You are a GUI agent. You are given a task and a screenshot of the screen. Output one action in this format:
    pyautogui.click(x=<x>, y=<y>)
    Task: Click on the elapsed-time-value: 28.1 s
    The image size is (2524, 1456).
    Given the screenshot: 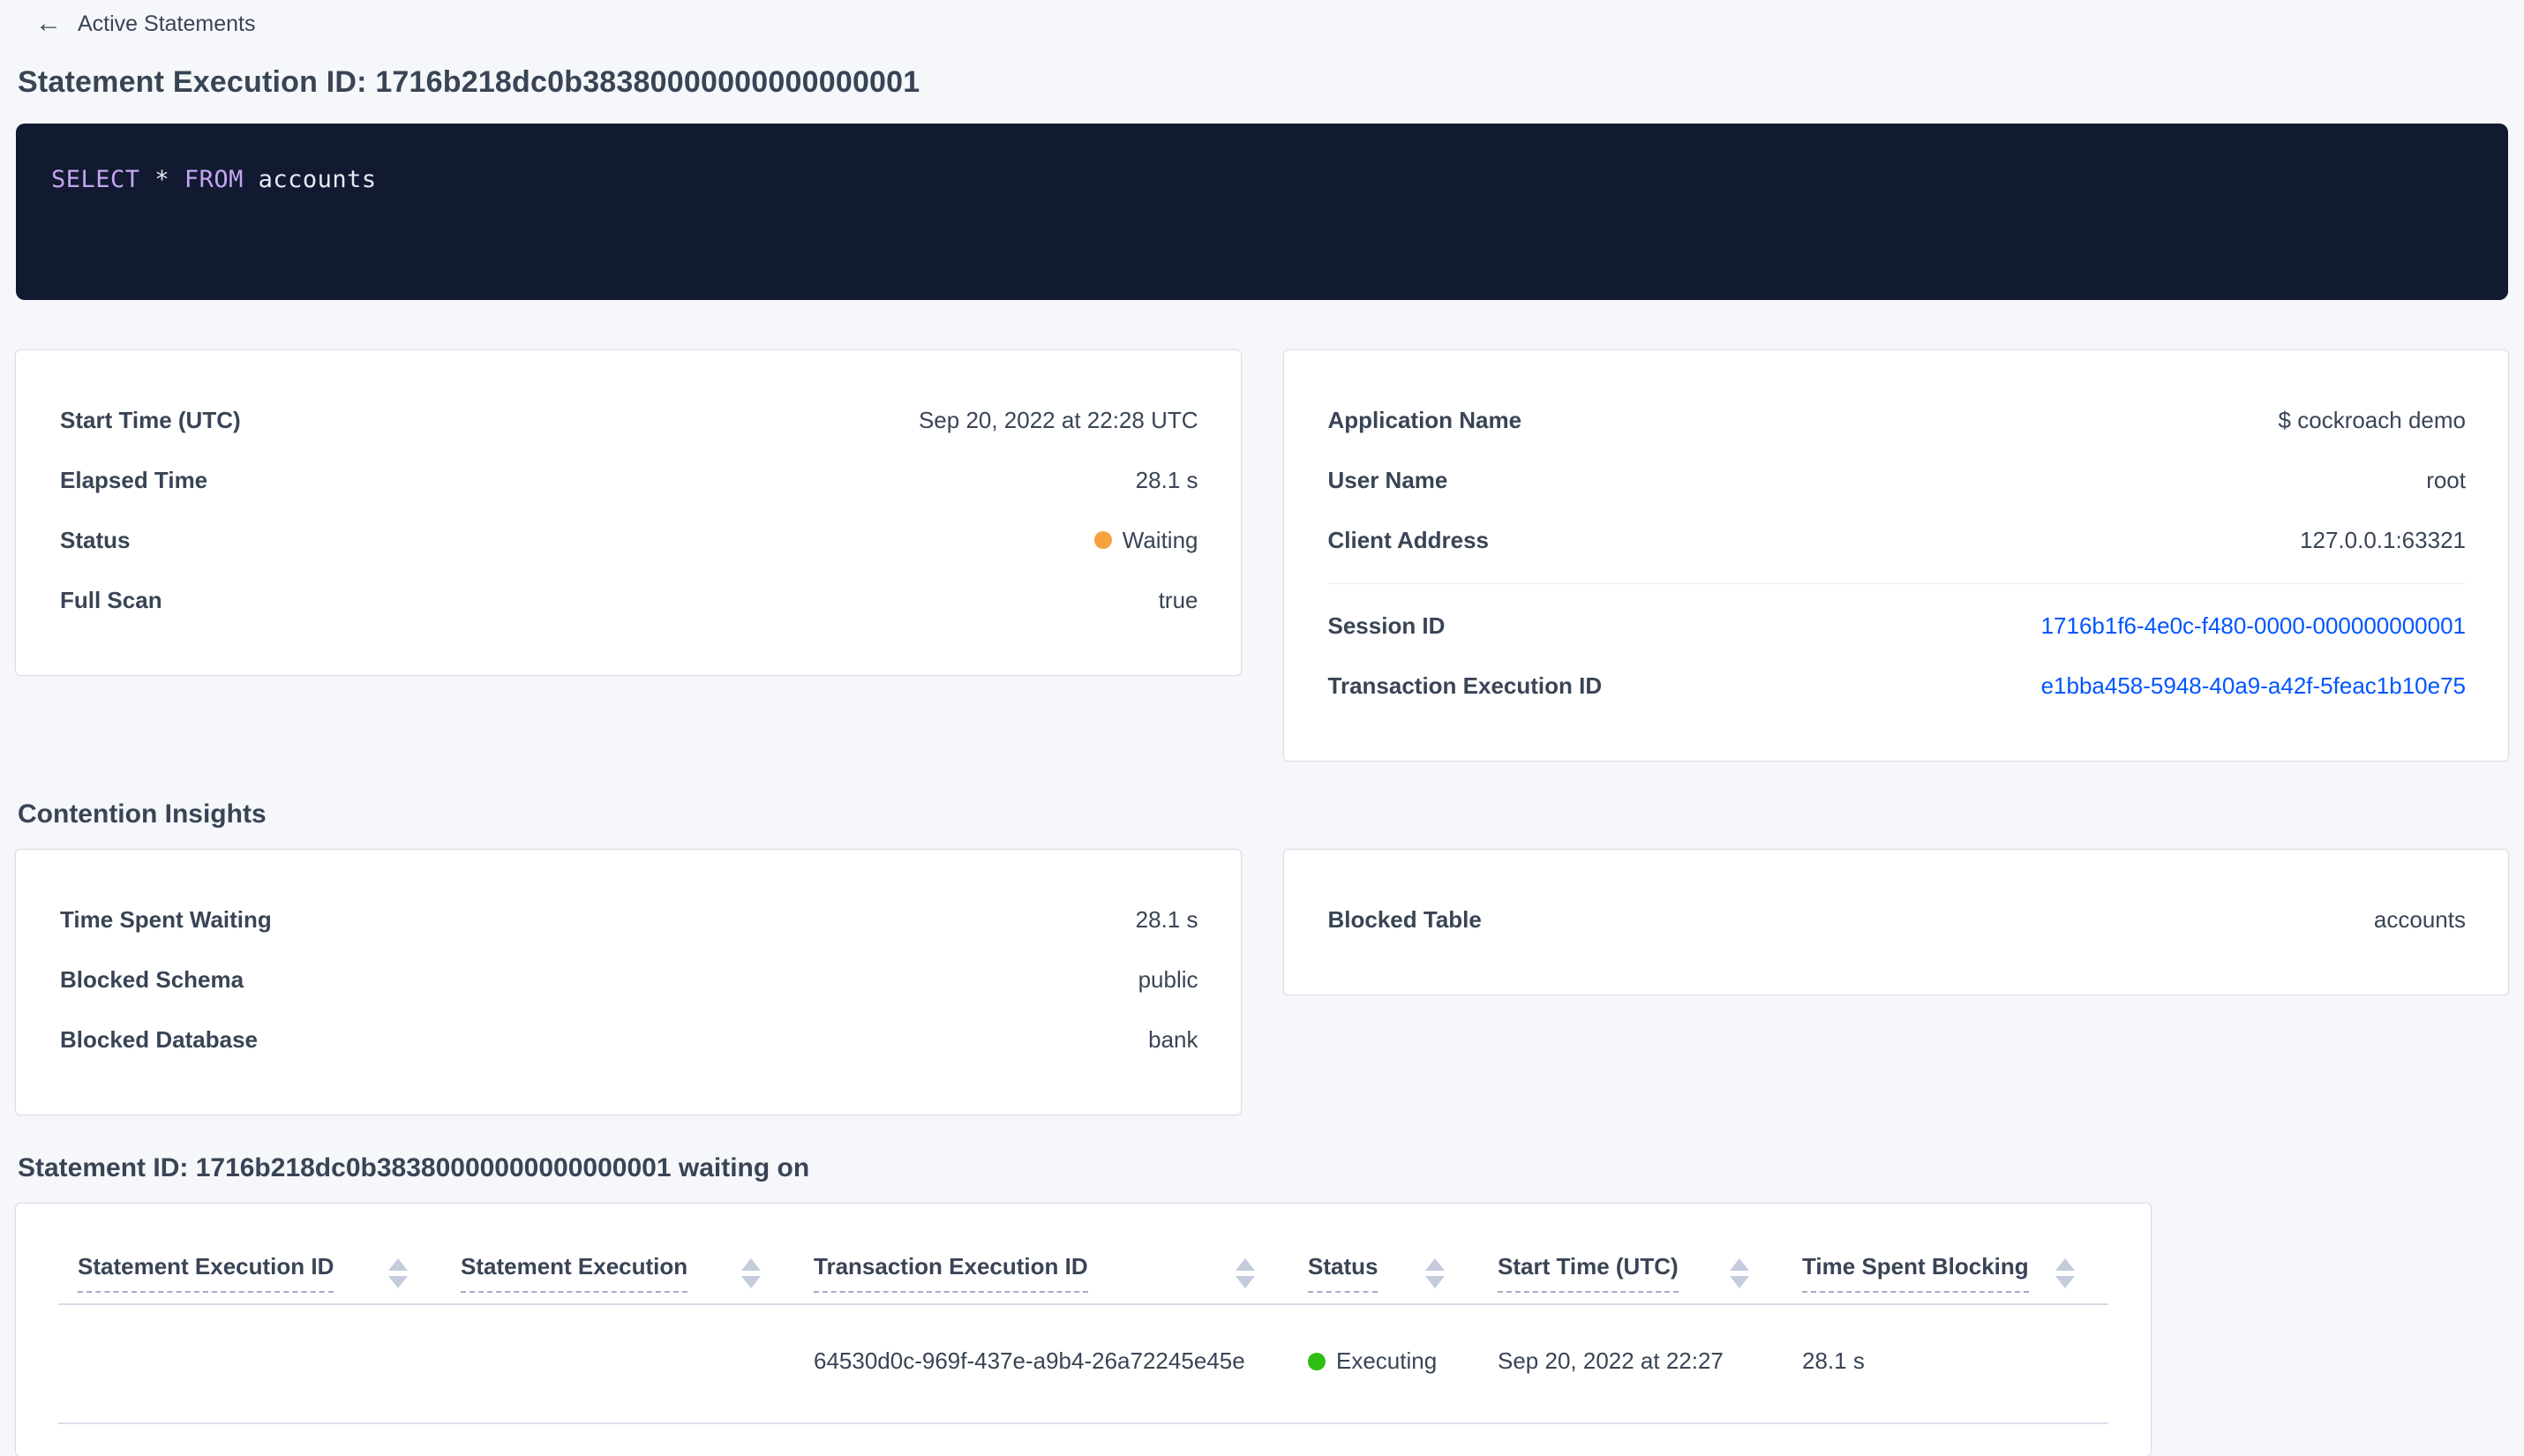 What is the action you would take?
    pyautogui.click(x=1166, y=479)
    